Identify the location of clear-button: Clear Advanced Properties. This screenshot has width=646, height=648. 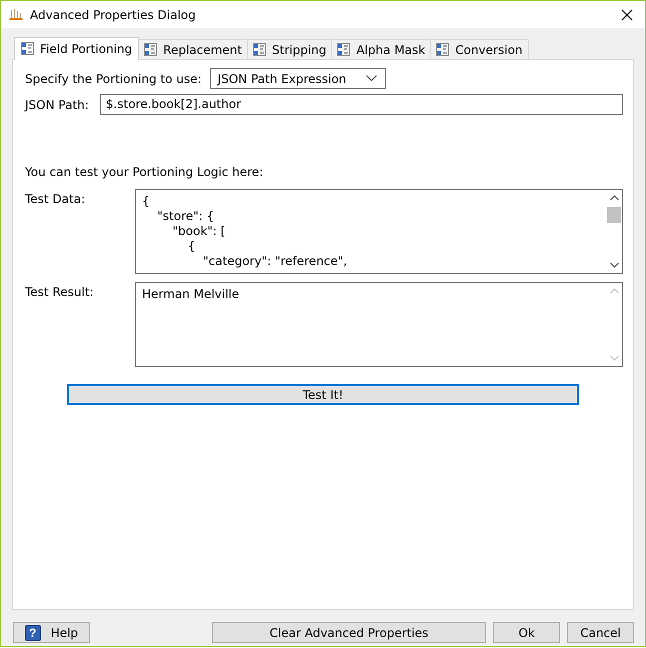
(349, 632).